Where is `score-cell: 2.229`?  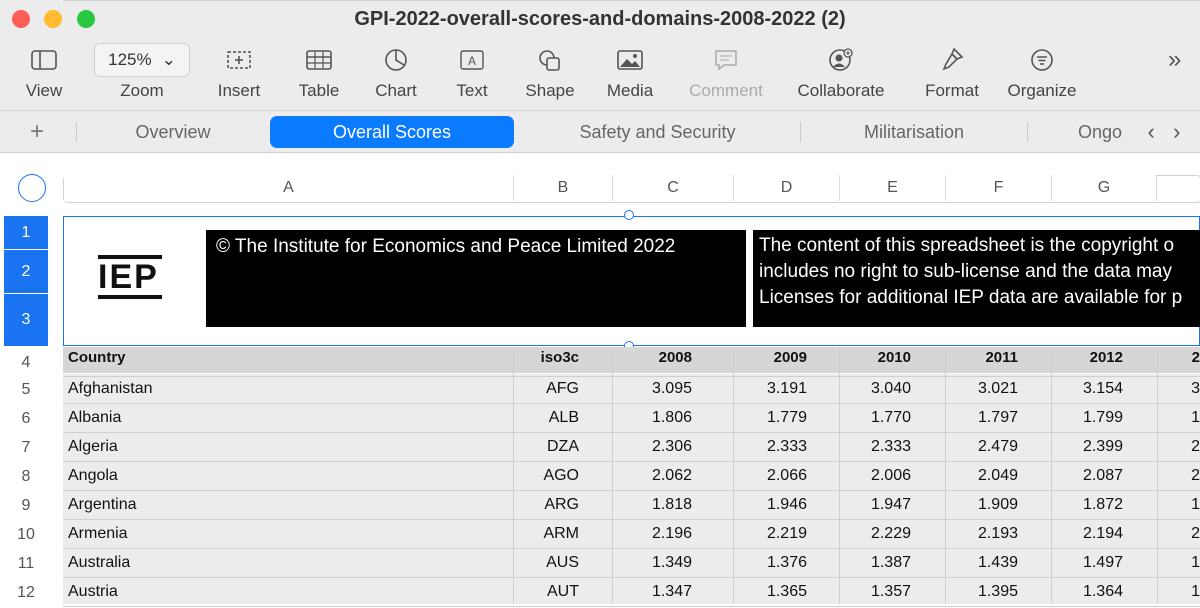
score-cell: 2.229 is located at coordinates (875, 534).